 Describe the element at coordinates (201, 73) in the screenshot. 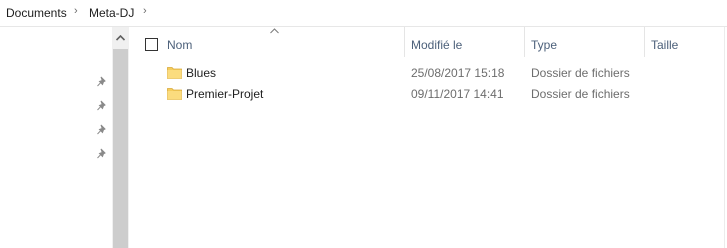

I see `item-name: Blues` at that location.